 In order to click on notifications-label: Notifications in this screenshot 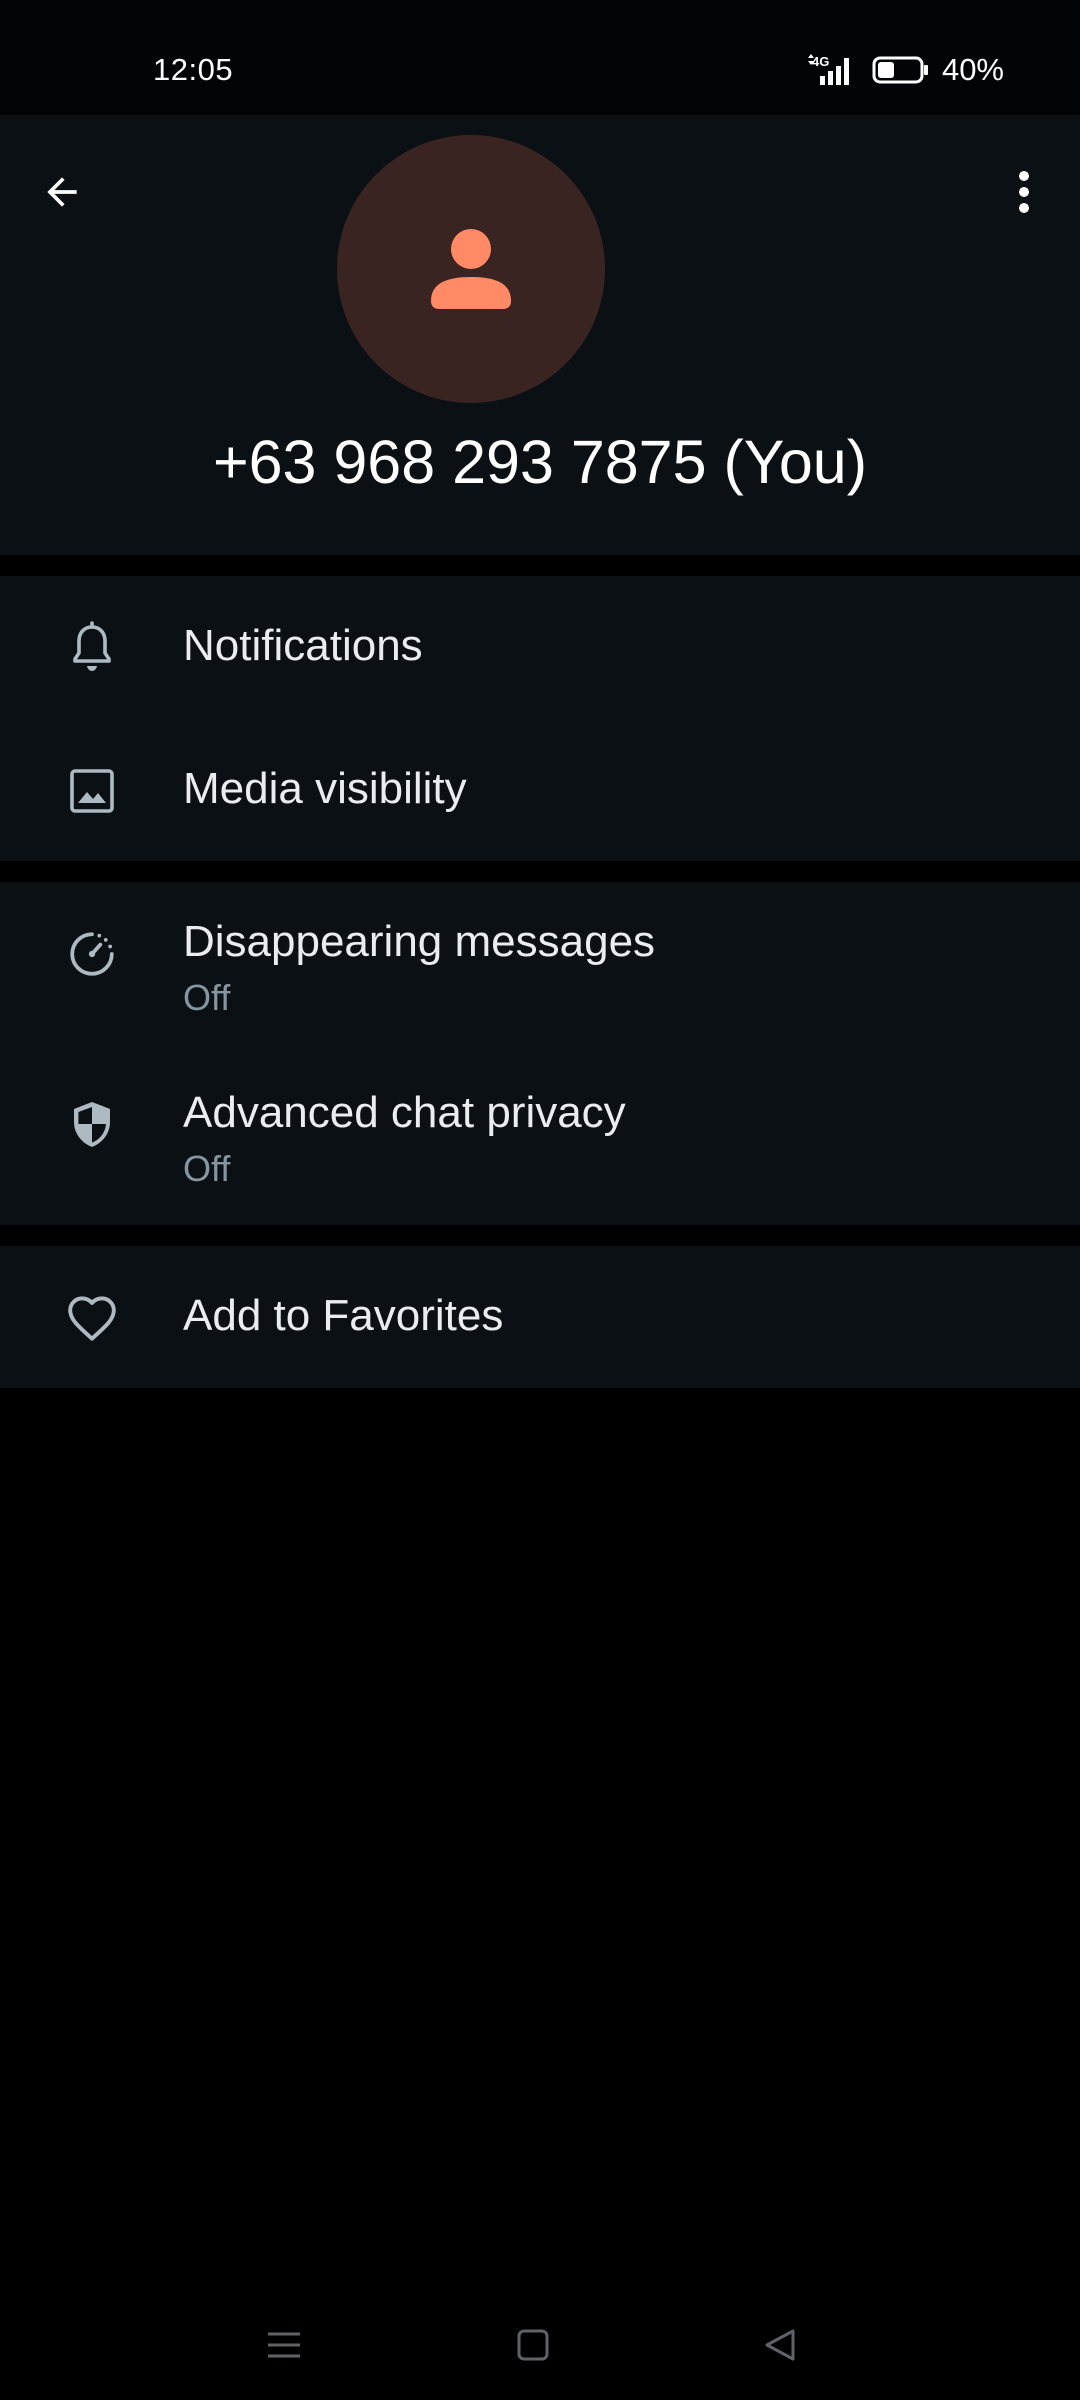, I will do `click(303, 645)`.